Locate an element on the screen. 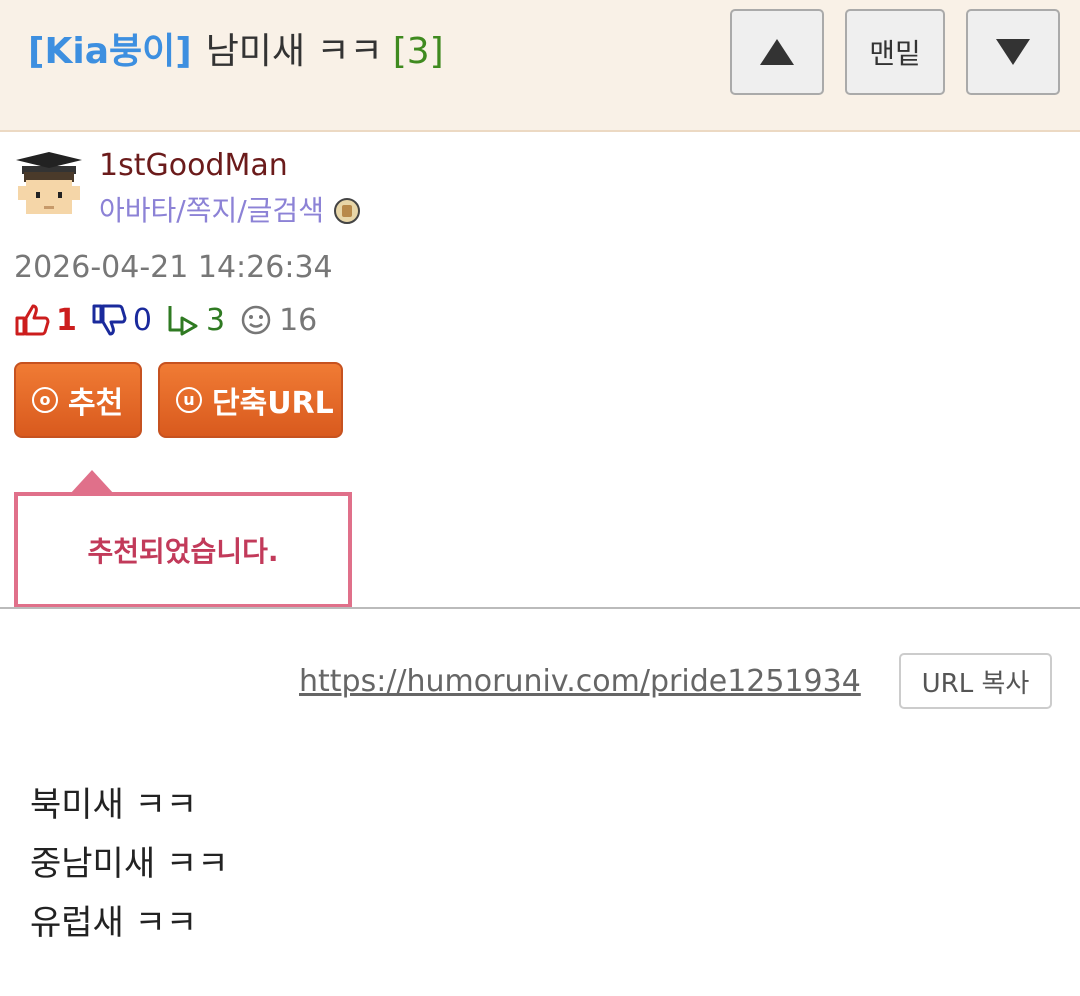 The image size is (1080, 996). post-url-link: https://humoruniv.com/pride1251934 is located at coordinates (580, 682).